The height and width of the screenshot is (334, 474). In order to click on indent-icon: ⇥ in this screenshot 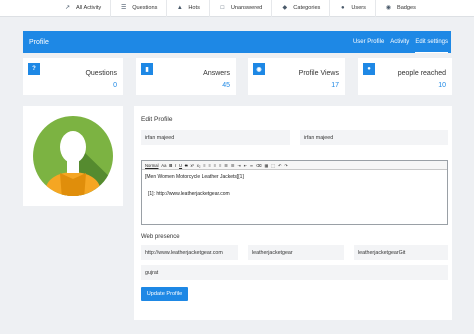, I will do `click(239, 165)`.